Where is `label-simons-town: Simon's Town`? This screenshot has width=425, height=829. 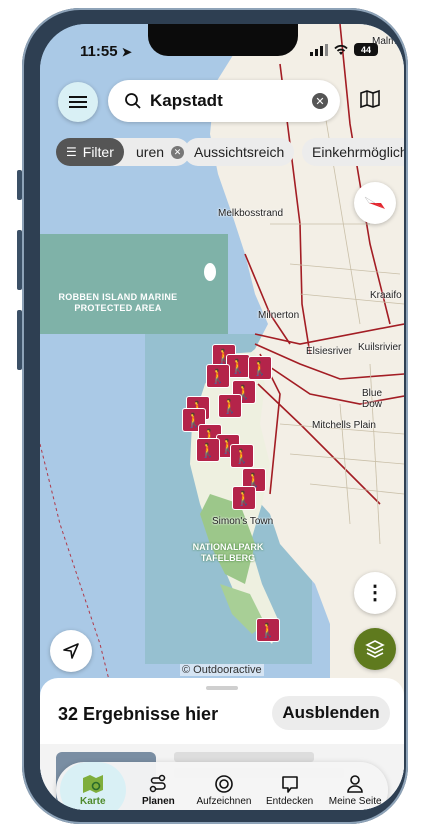 label-simons-town: Simon's Town is located at coordinates (243, 521).